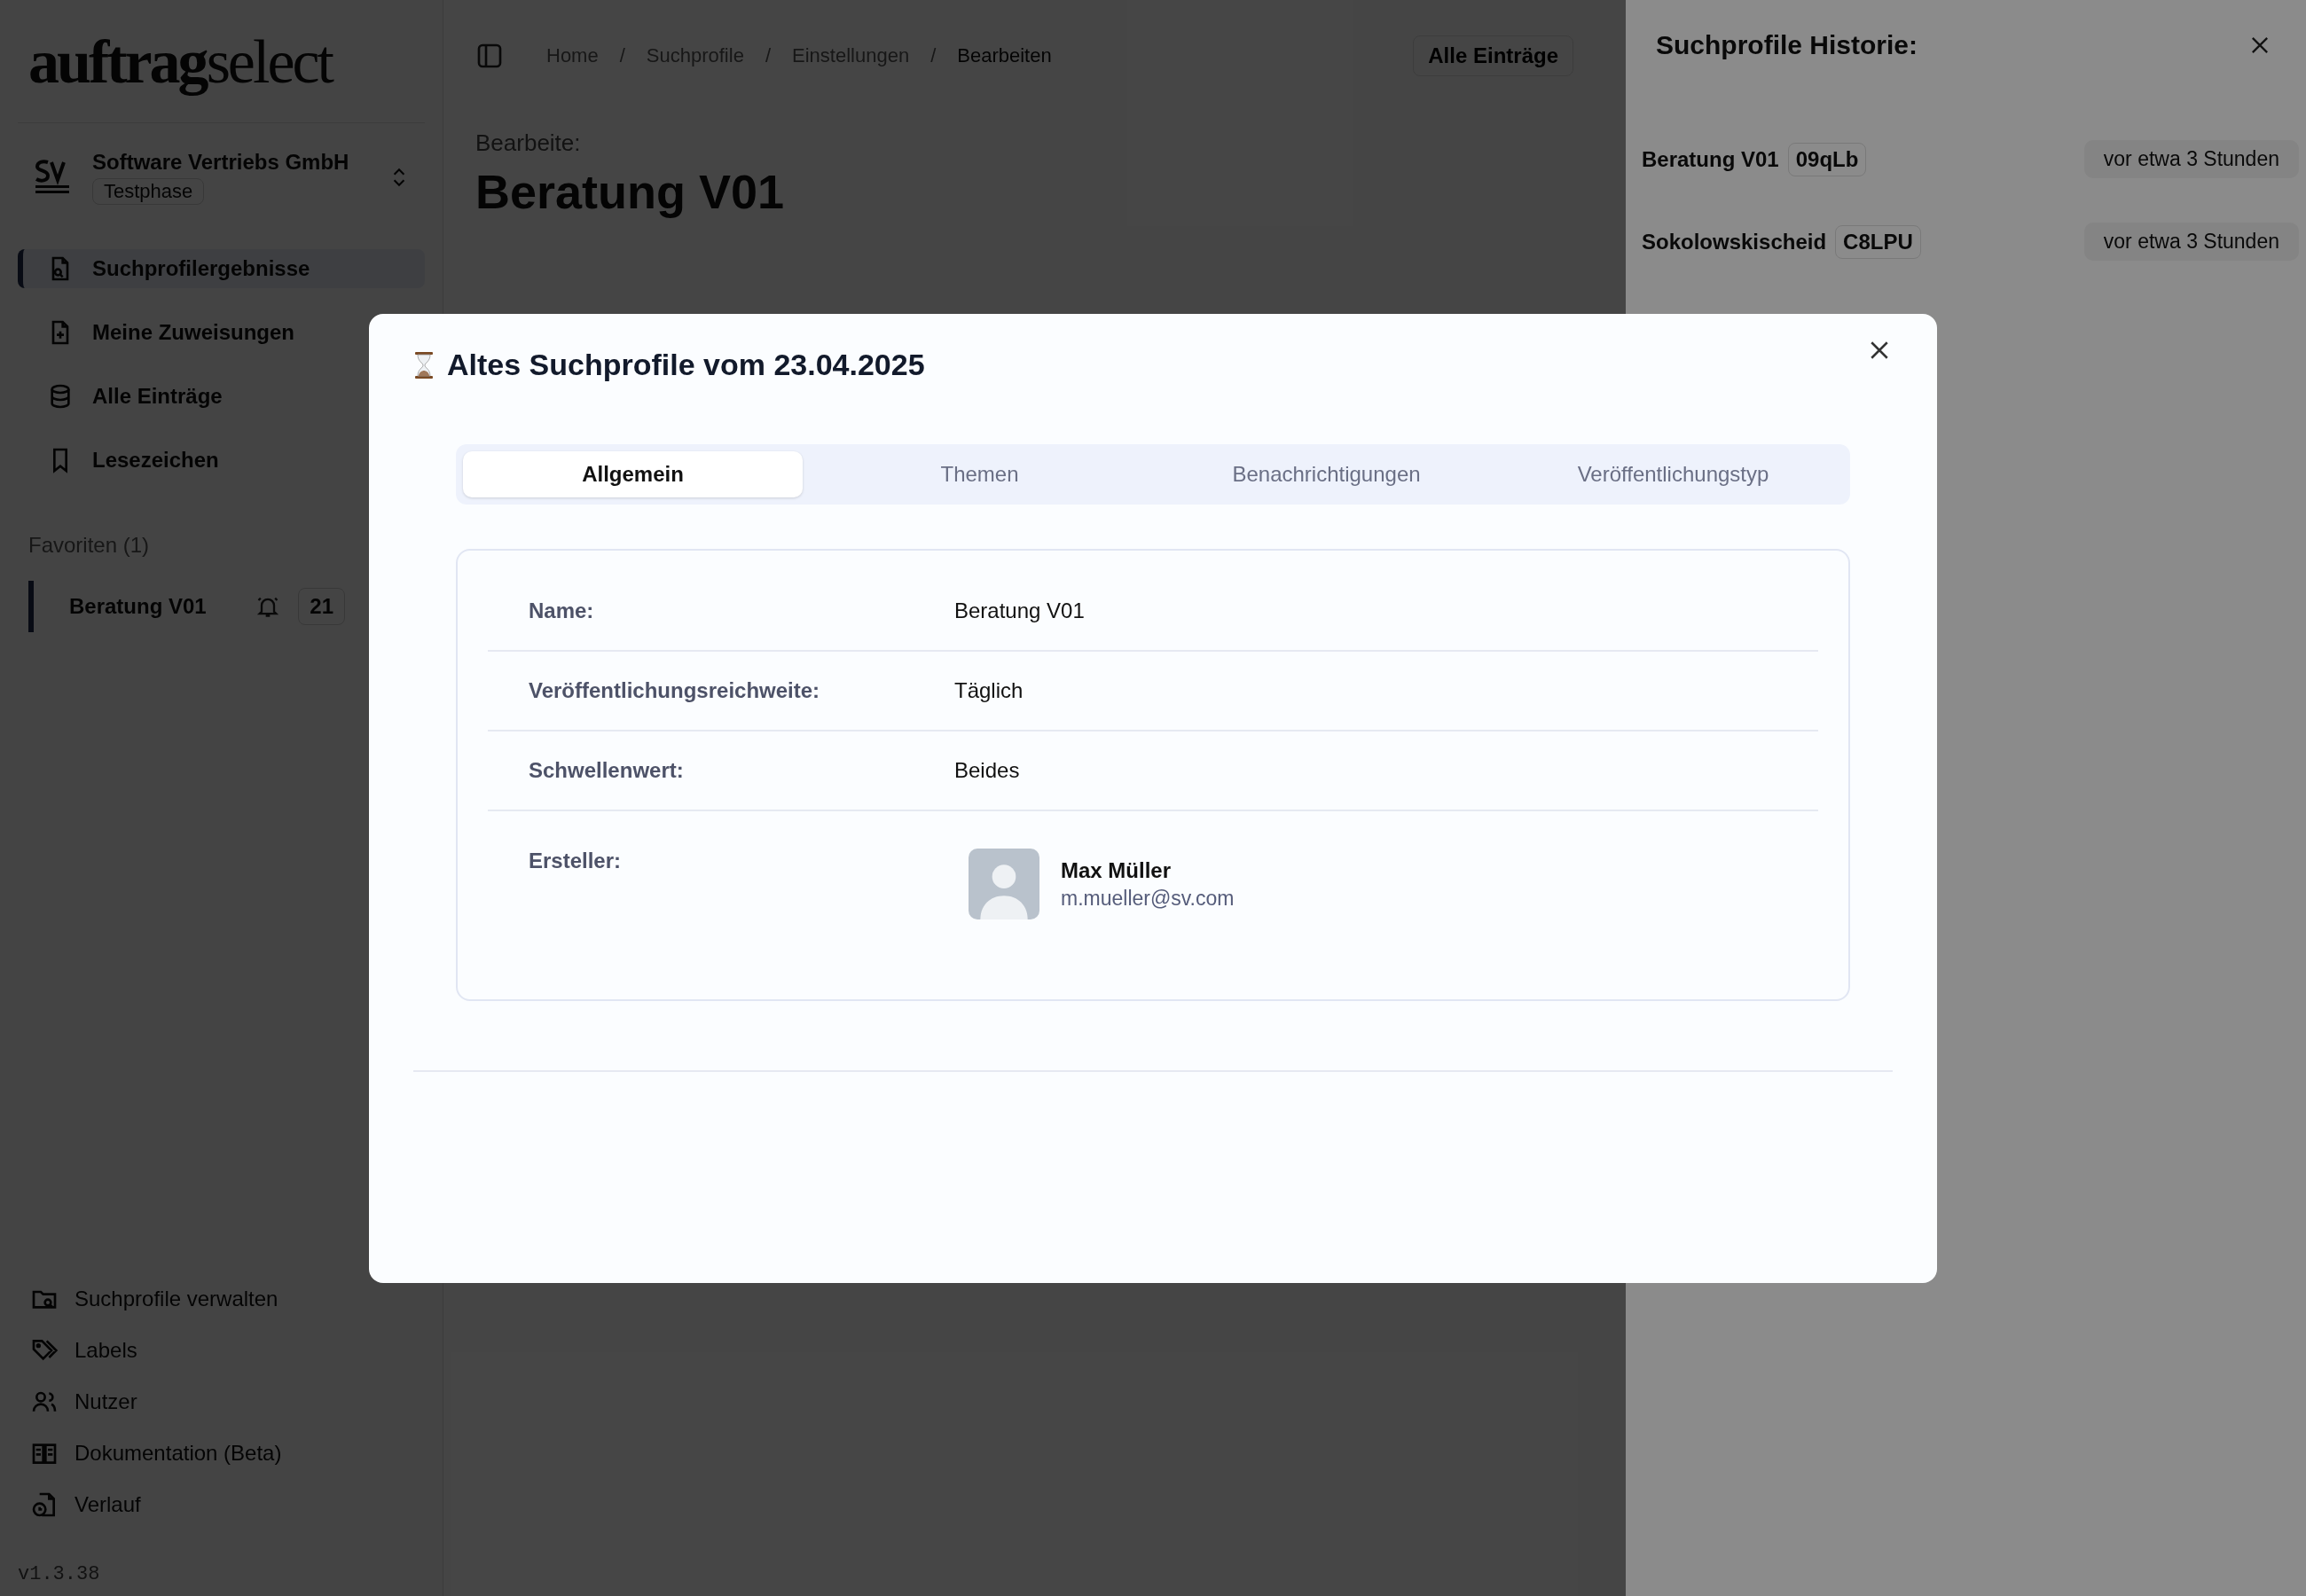 The height and width of the screenshot is (1596, 2306). Describe the element at coordinates (227, 1299) in the screenshot. I see `nav-item: Suchprofile verwalten` at that location.